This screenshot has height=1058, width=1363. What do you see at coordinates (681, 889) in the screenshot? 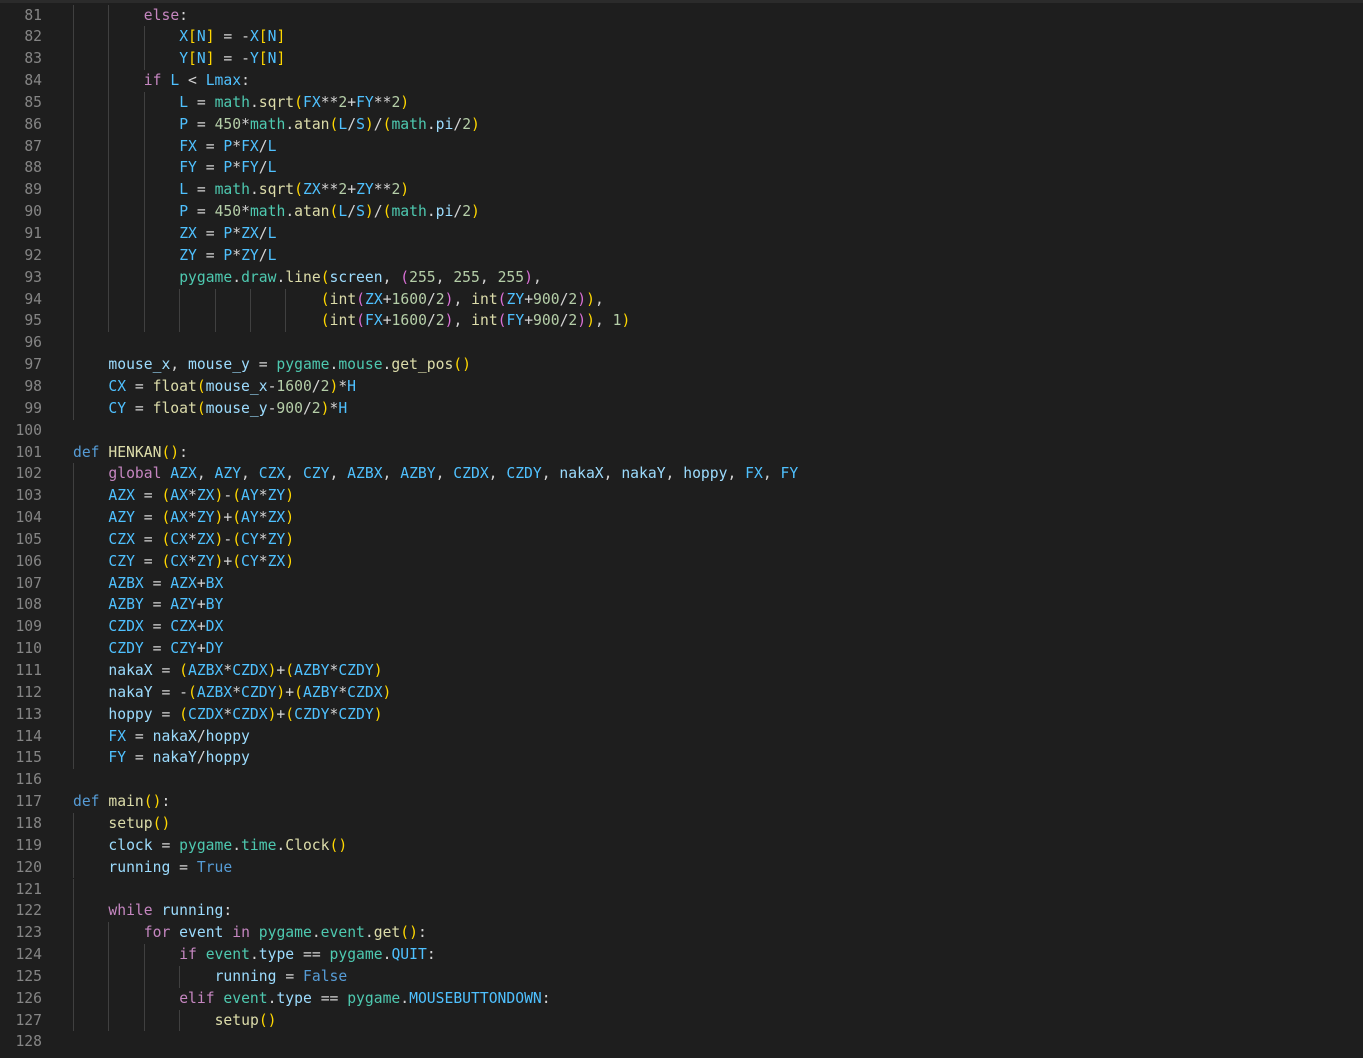
I see `code-line: 121` at bounding box center [681, 889].